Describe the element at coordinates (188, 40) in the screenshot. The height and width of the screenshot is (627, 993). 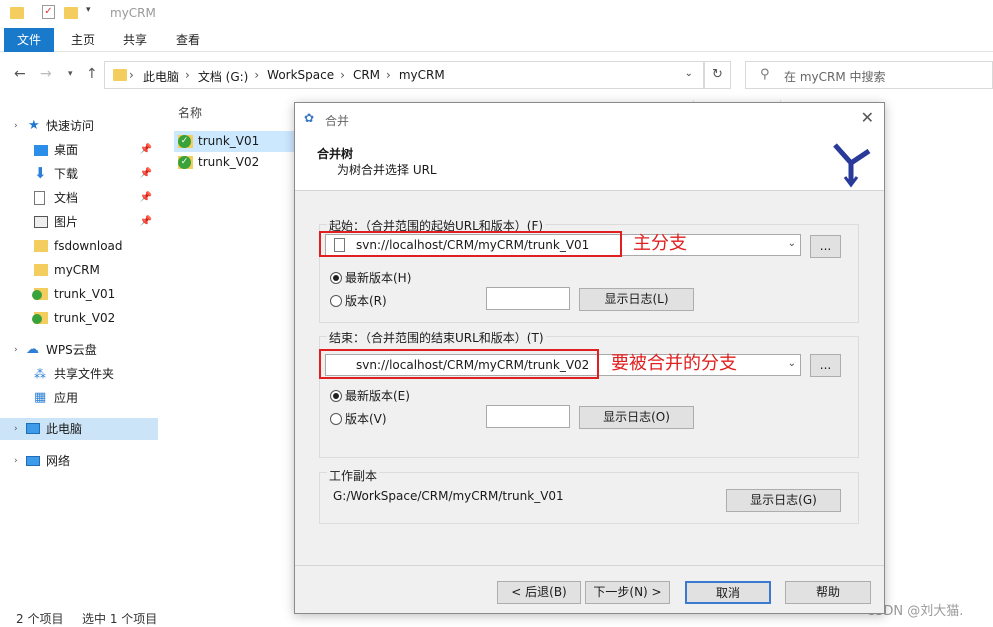
I see `tab-view: 查看` at that location.